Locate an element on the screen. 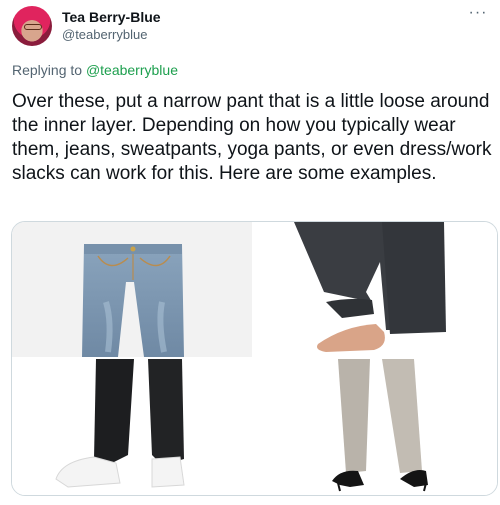 The height and width of the screenshot is (505, 500). media-image-sweatpants is located at coordinates (132, 427).